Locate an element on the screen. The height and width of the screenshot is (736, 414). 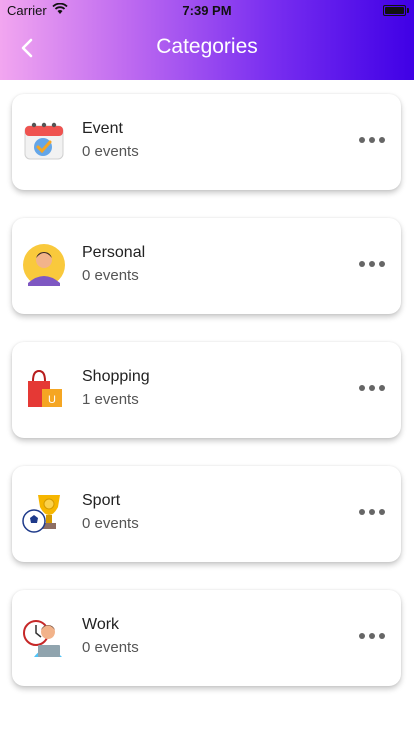
category-name: Shopping is located at coordinates (116, 376).